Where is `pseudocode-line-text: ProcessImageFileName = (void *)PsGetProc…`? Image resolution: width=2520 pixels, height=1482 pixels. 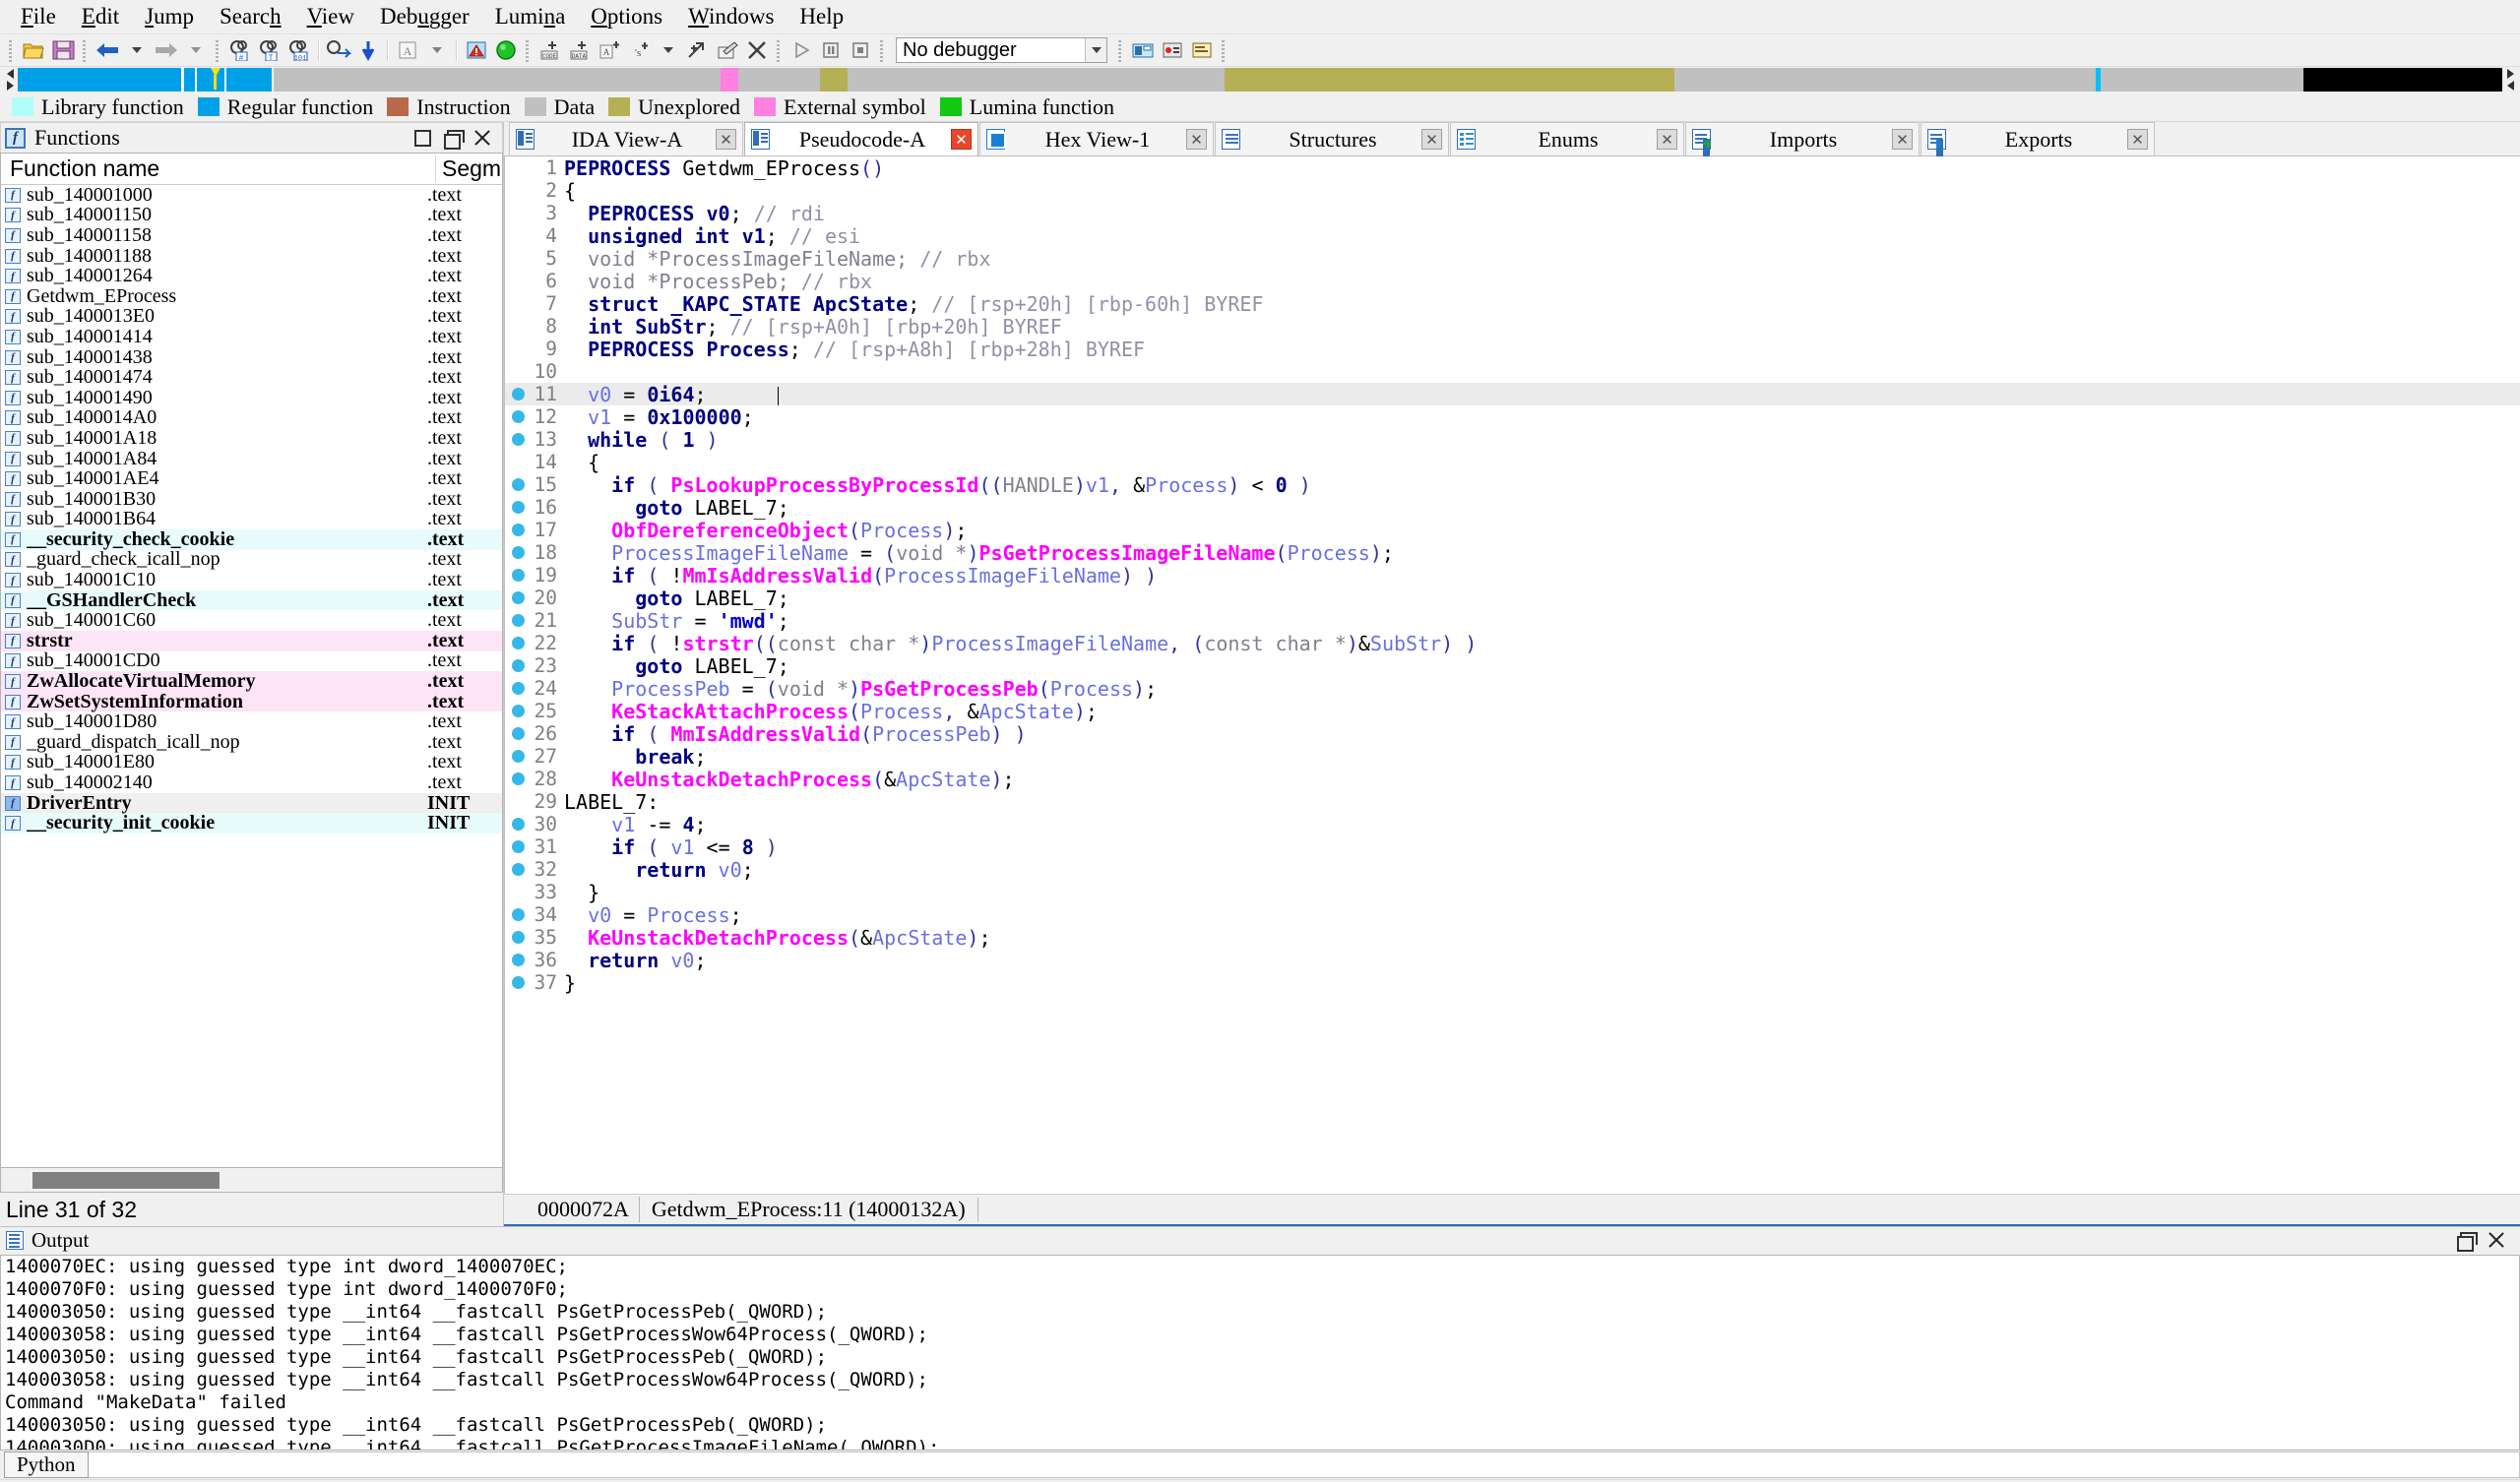 pseudocode-line-text: ProcessImageFileName = (void *)PsGetProc… is located at coordinates (1542, 553).